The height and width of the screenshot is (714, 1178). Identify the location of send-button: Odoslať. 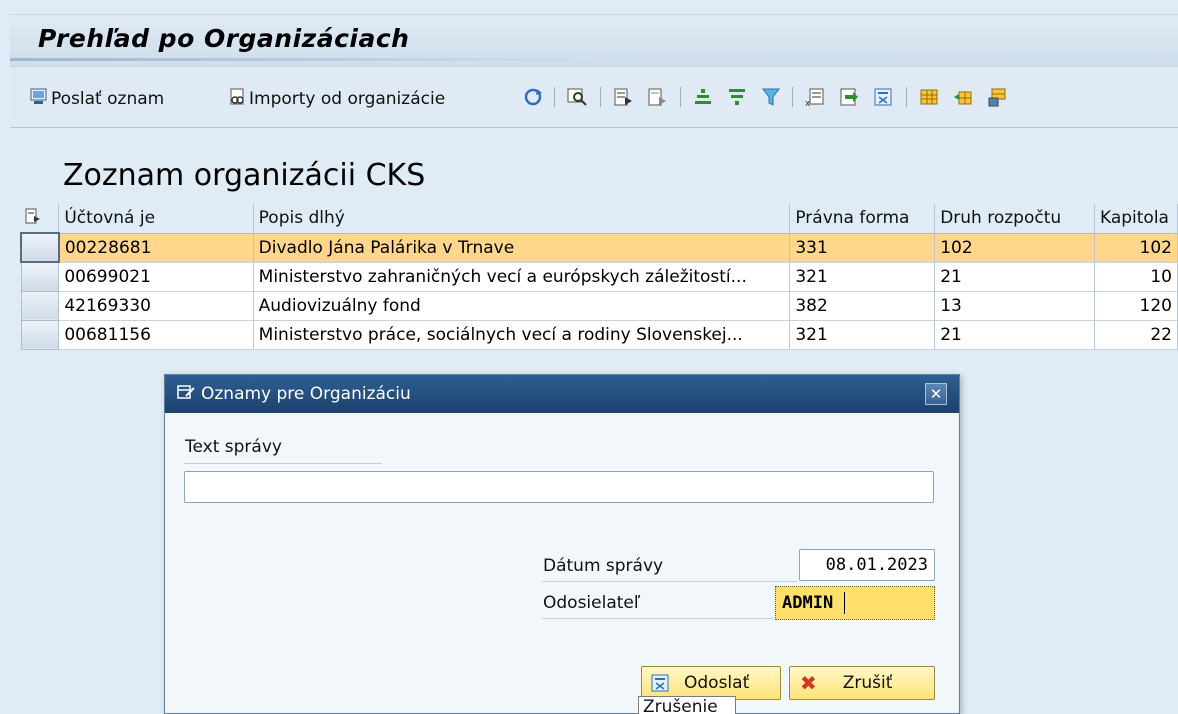
(711, 683).